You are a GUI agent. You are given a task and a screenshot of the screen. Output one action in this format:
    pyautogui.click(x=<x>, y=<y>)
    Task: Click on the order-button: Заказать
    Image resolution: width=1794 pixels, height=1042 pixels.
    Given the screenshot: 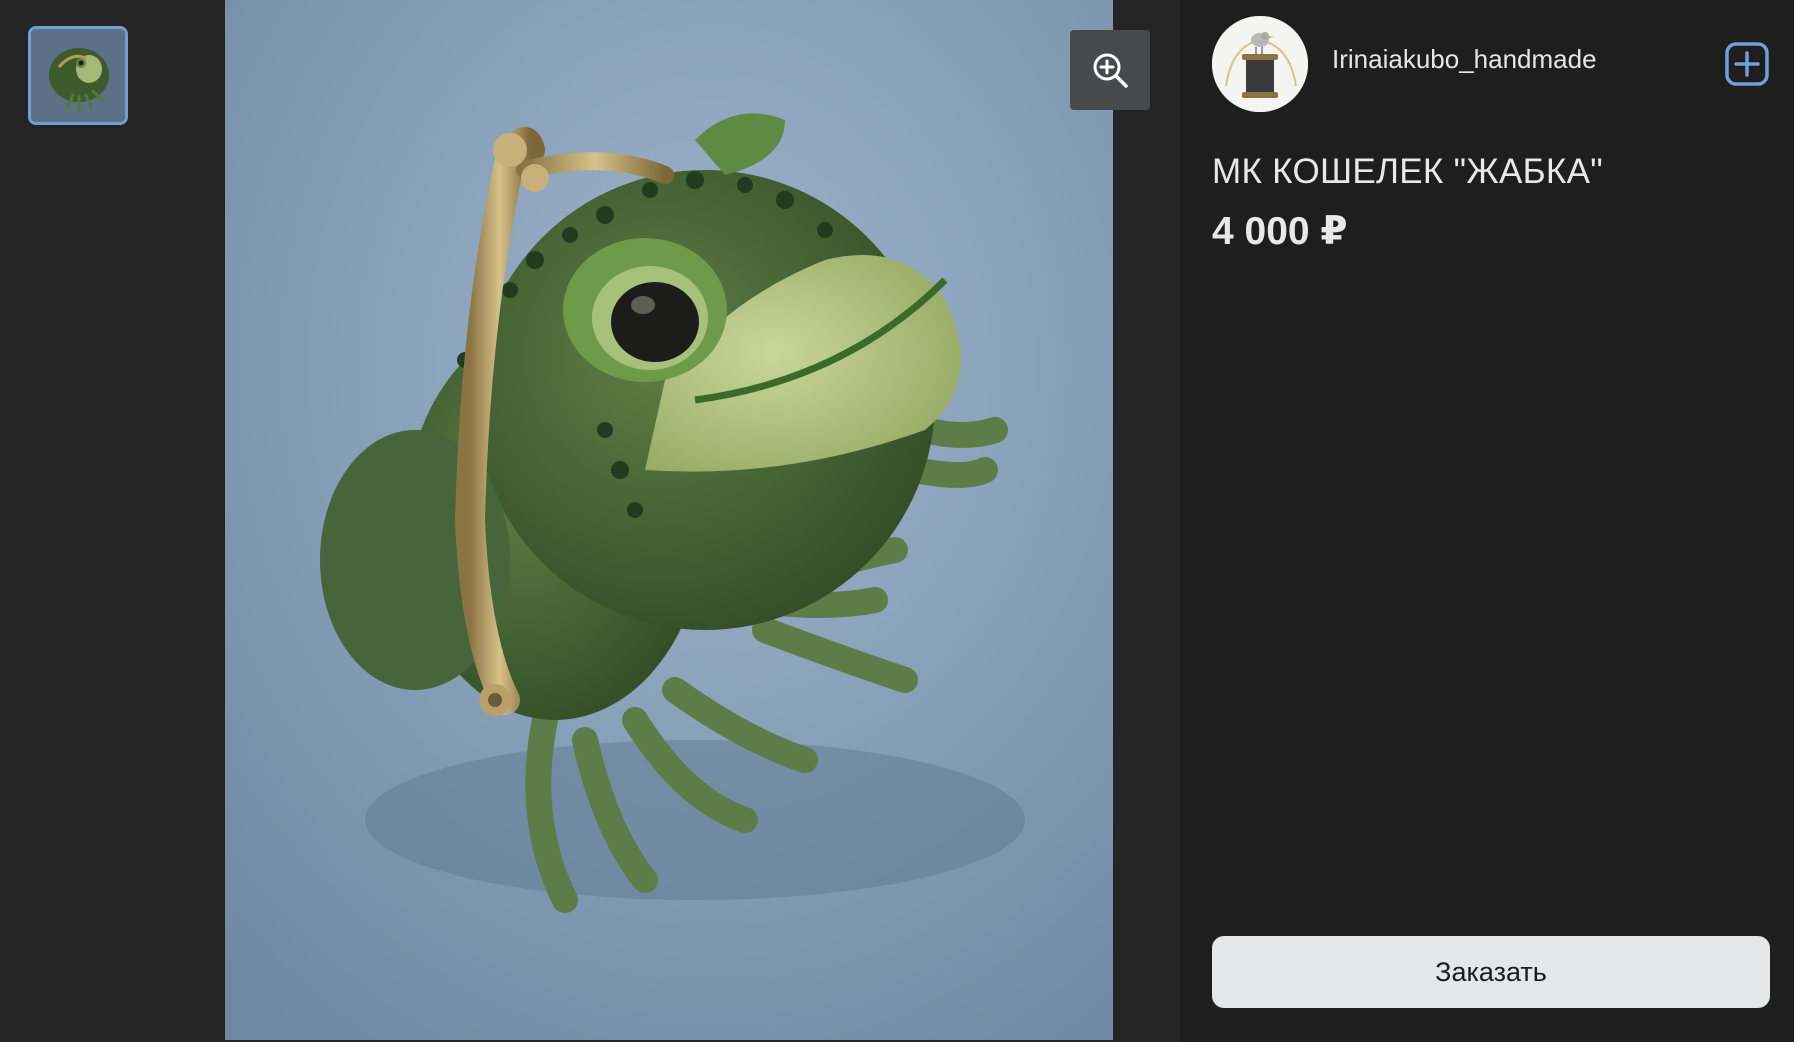 What is the action you would take?
    pyautogui.click(x=1491, y=972)
    